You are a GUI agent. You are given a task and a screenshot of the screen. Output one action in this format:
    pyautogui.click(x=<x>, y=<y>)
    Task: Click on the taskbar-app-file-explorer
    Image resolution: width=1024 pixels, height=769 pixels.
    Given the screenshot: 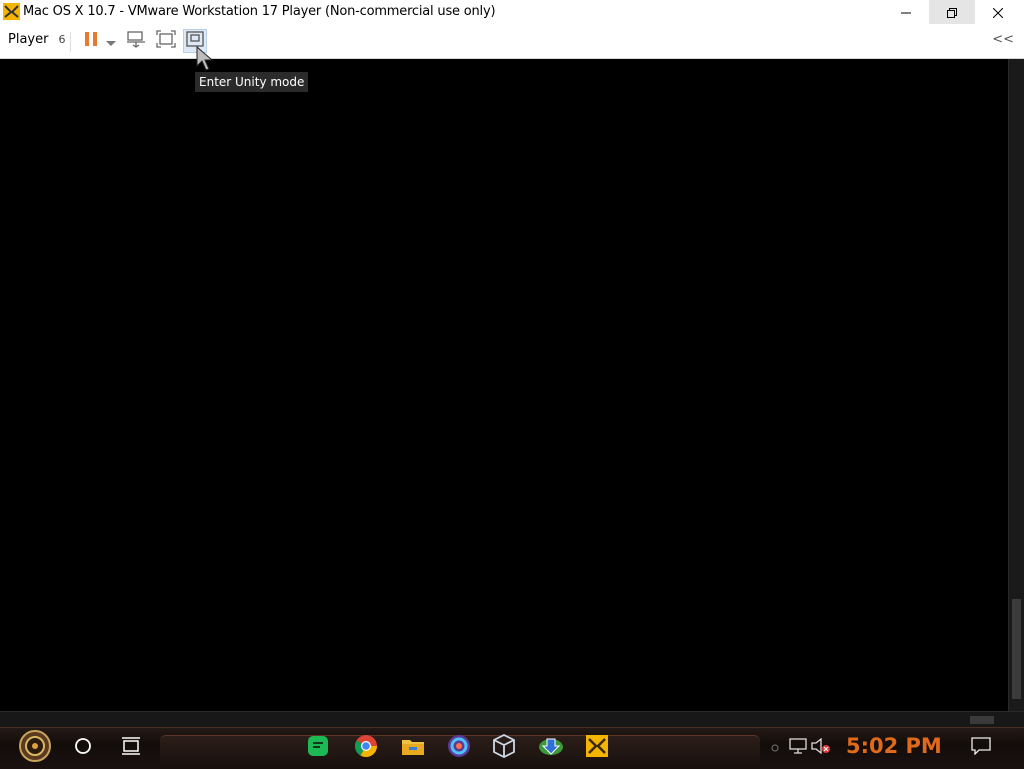 What is the action you would take?
    pyautogui.click(x=413, y=748)
    